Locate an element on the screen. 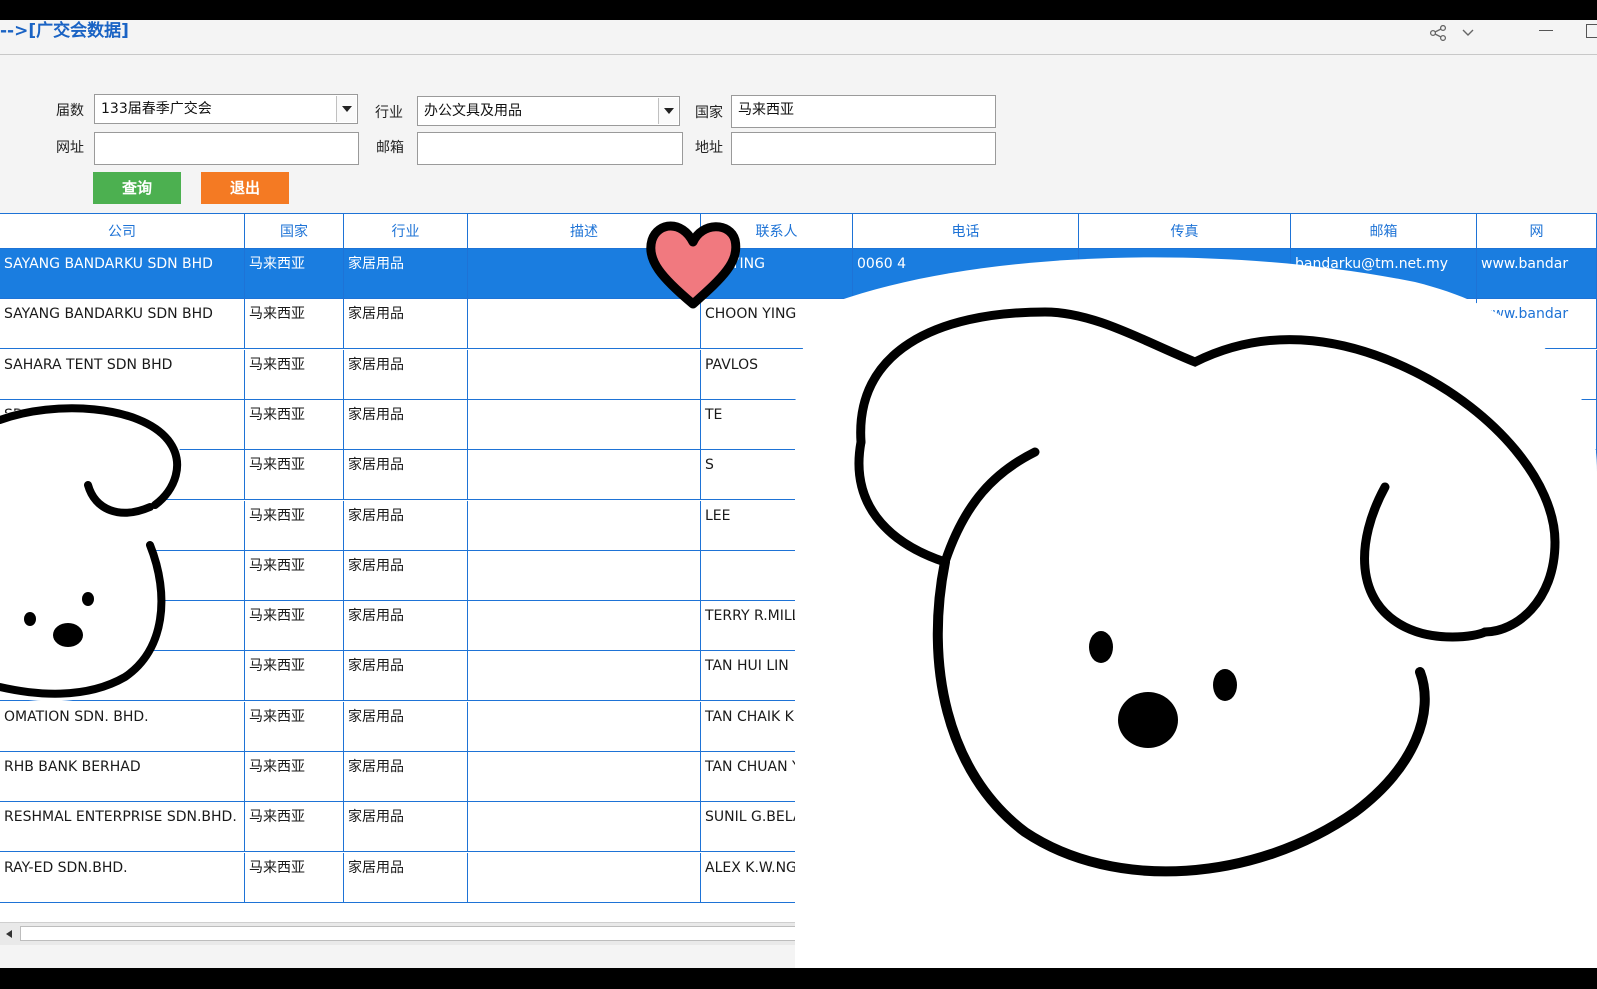  table-row: SDN 马来西亚 家居用品 TE is located at coordinates (798, 424).